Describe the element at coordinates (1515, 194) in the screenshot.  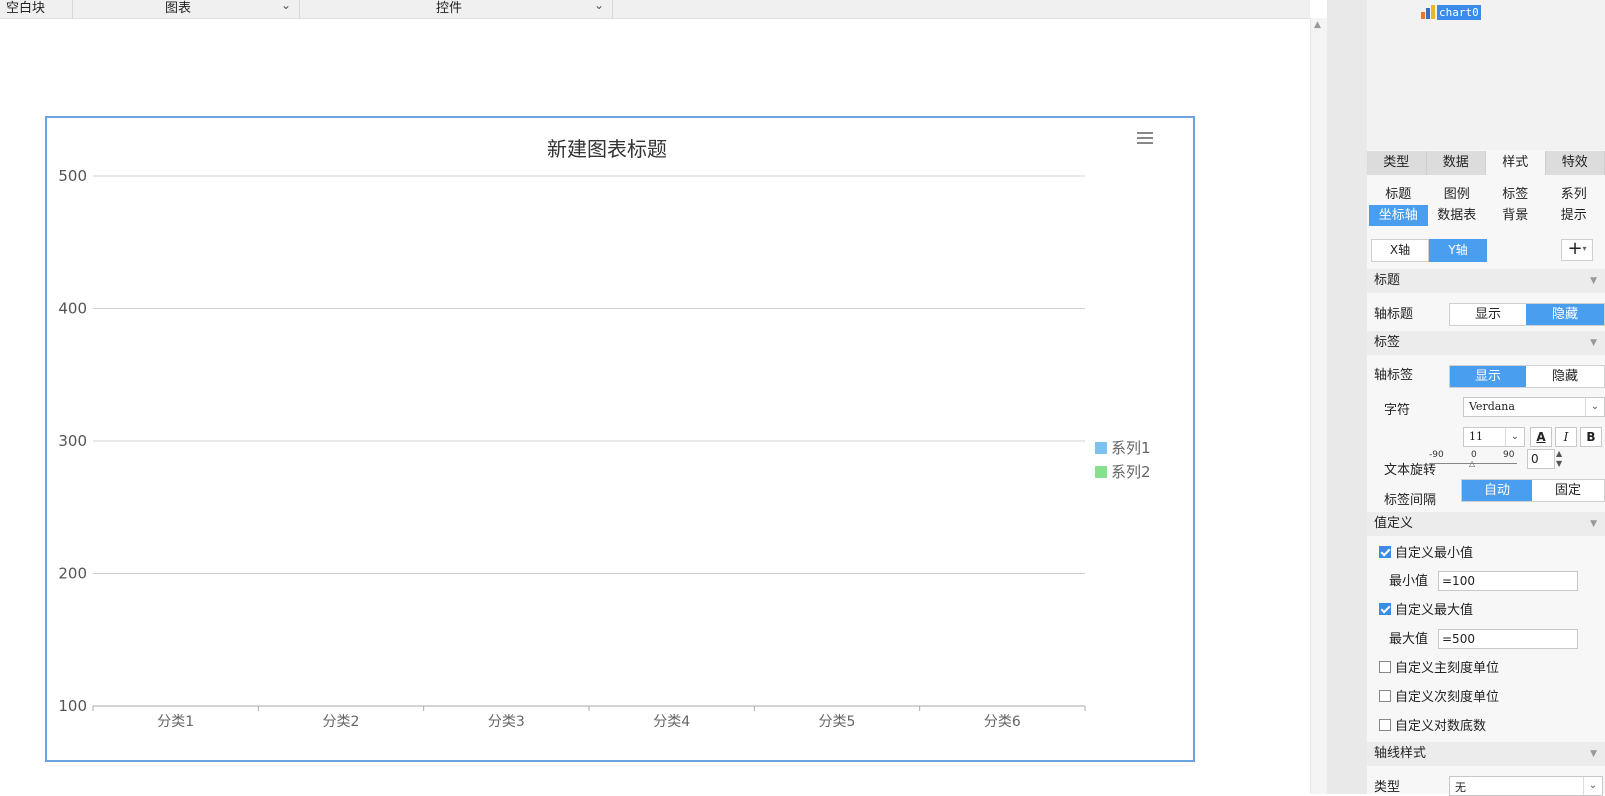
I see `subtab-label: 标签` at that location.